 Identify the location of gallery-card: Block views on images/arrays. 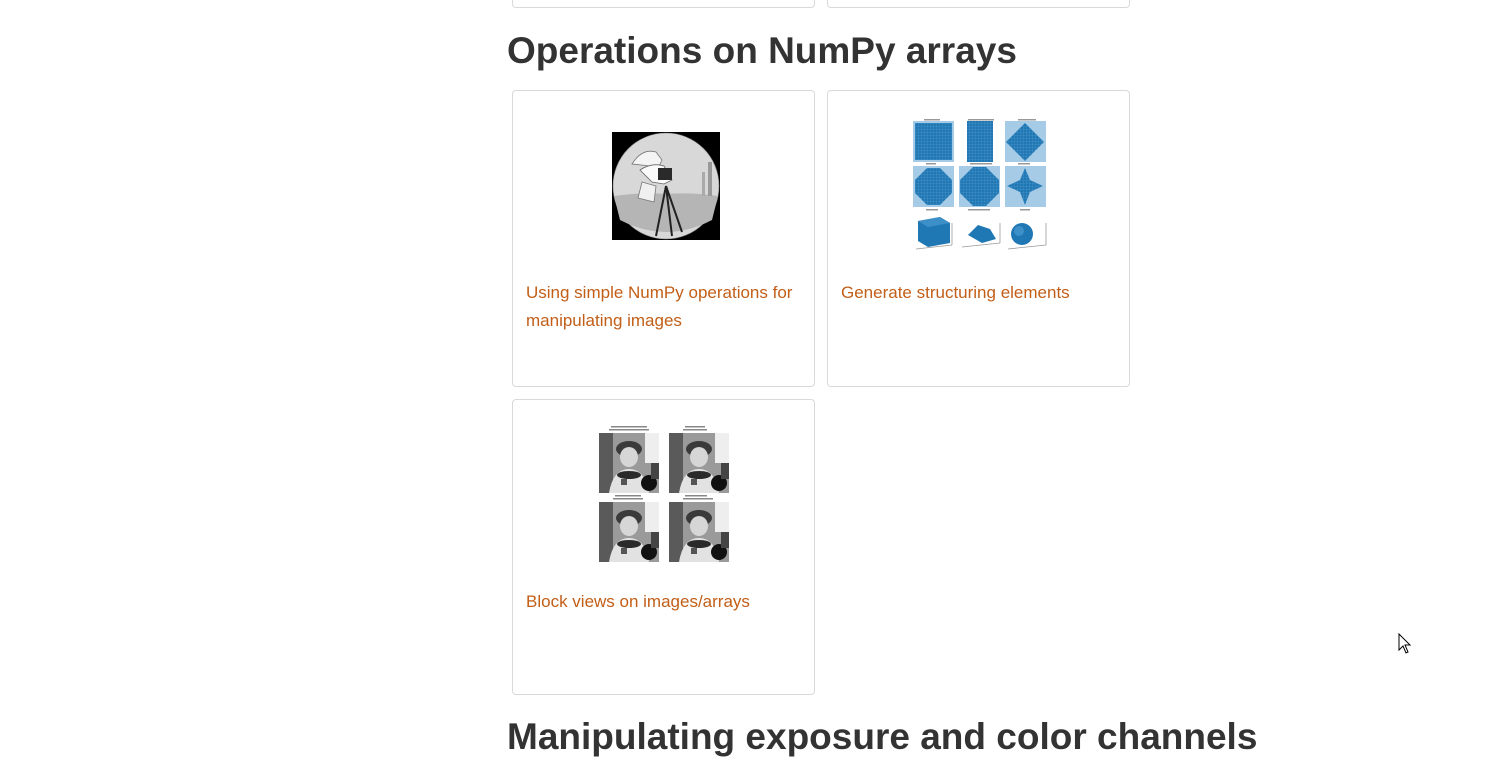
(663, 547).